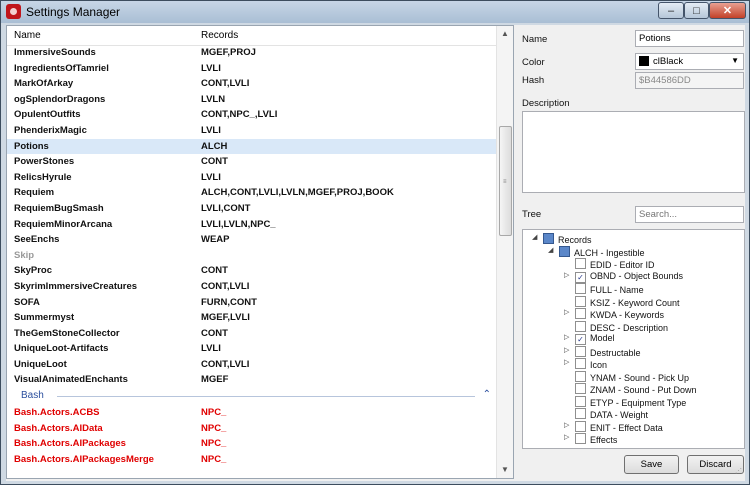  What do you see at coordinates (252, 303) in the screenshot?
I see `list-item: SOFA FURN,CONT` at bounding box center [252, 303].